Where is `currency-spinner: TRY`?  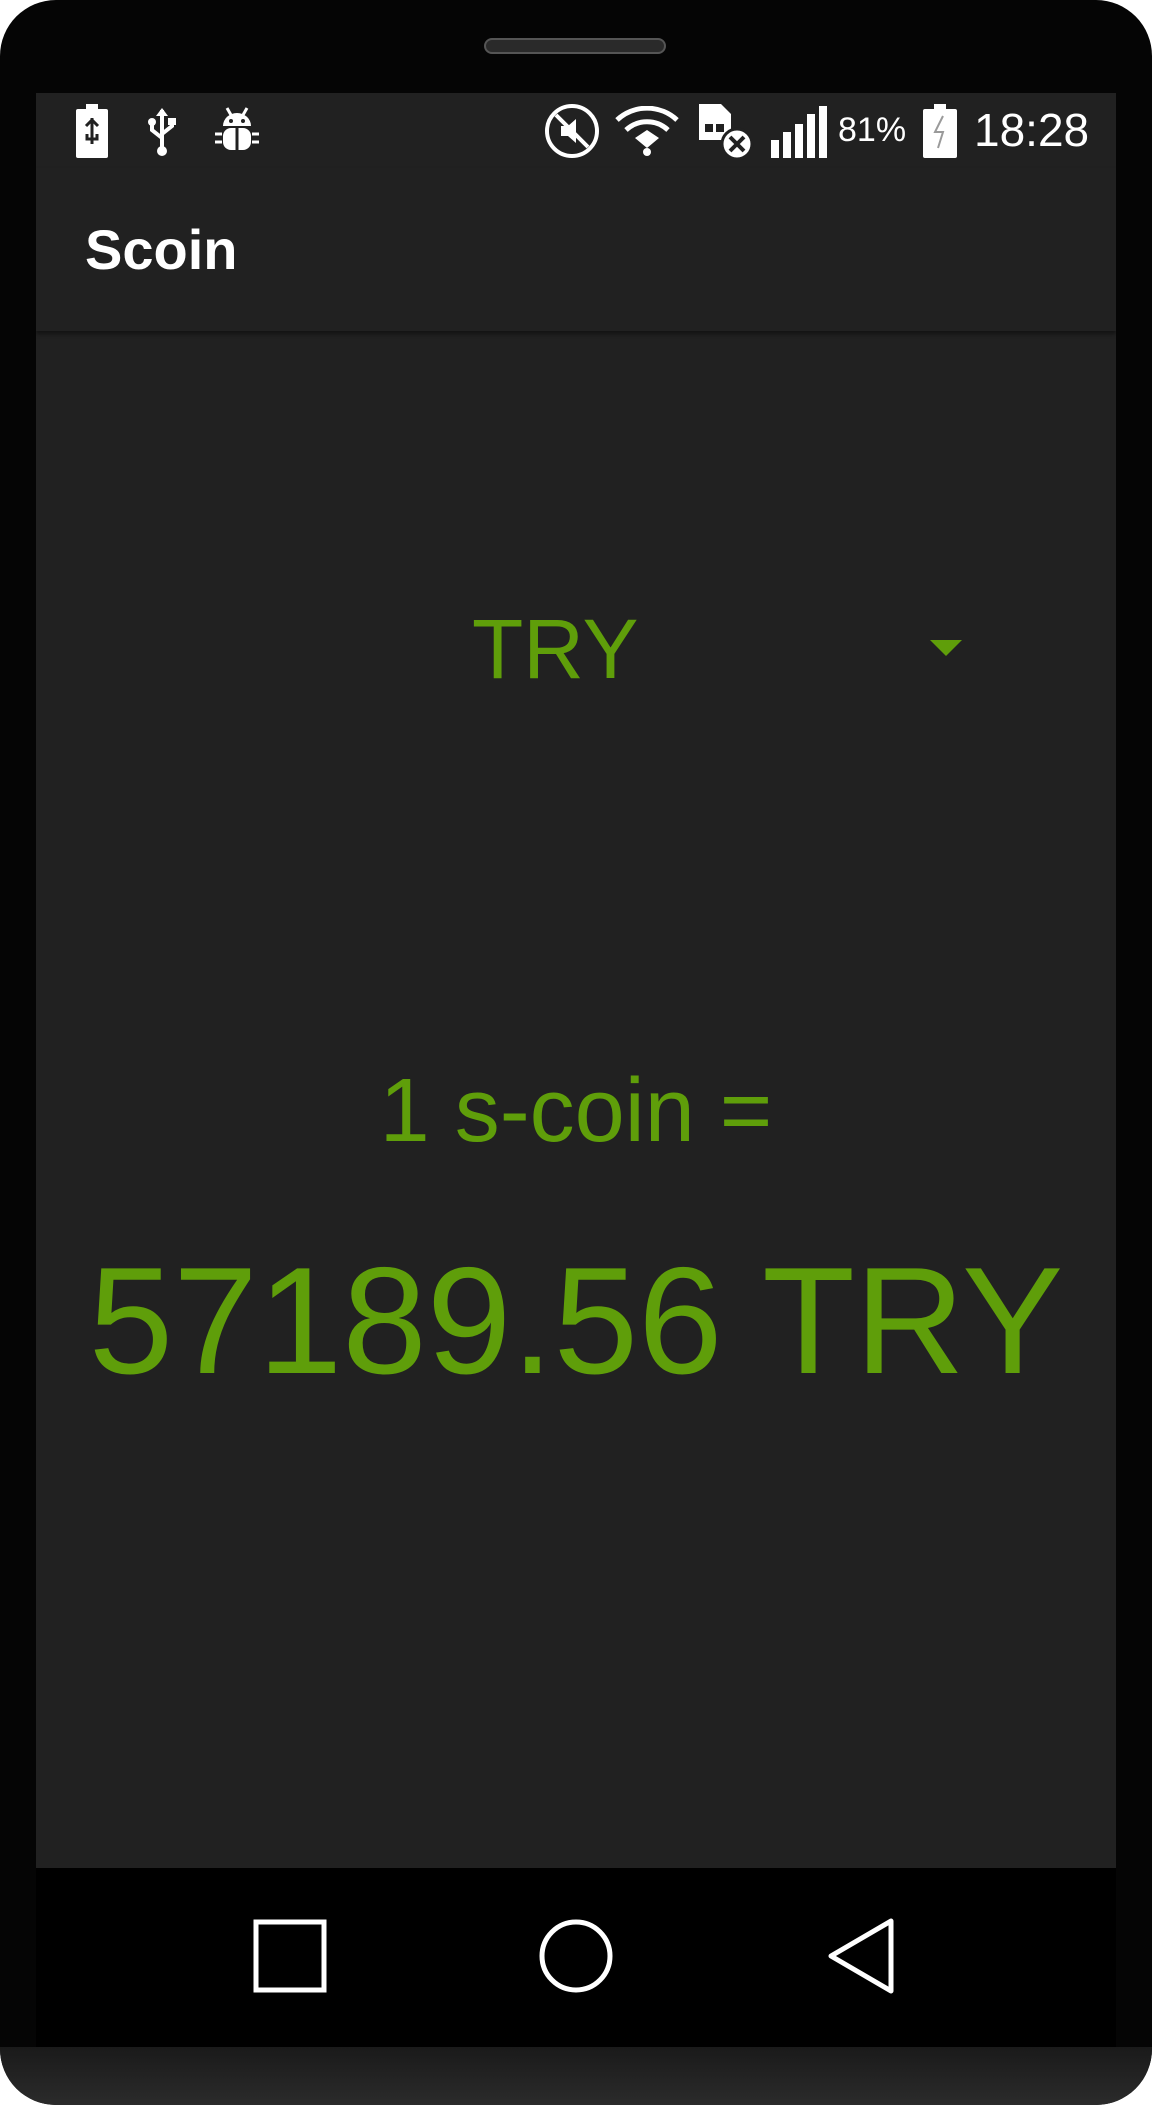
currency-spinner: TRY is located at coordinates (706, 649).